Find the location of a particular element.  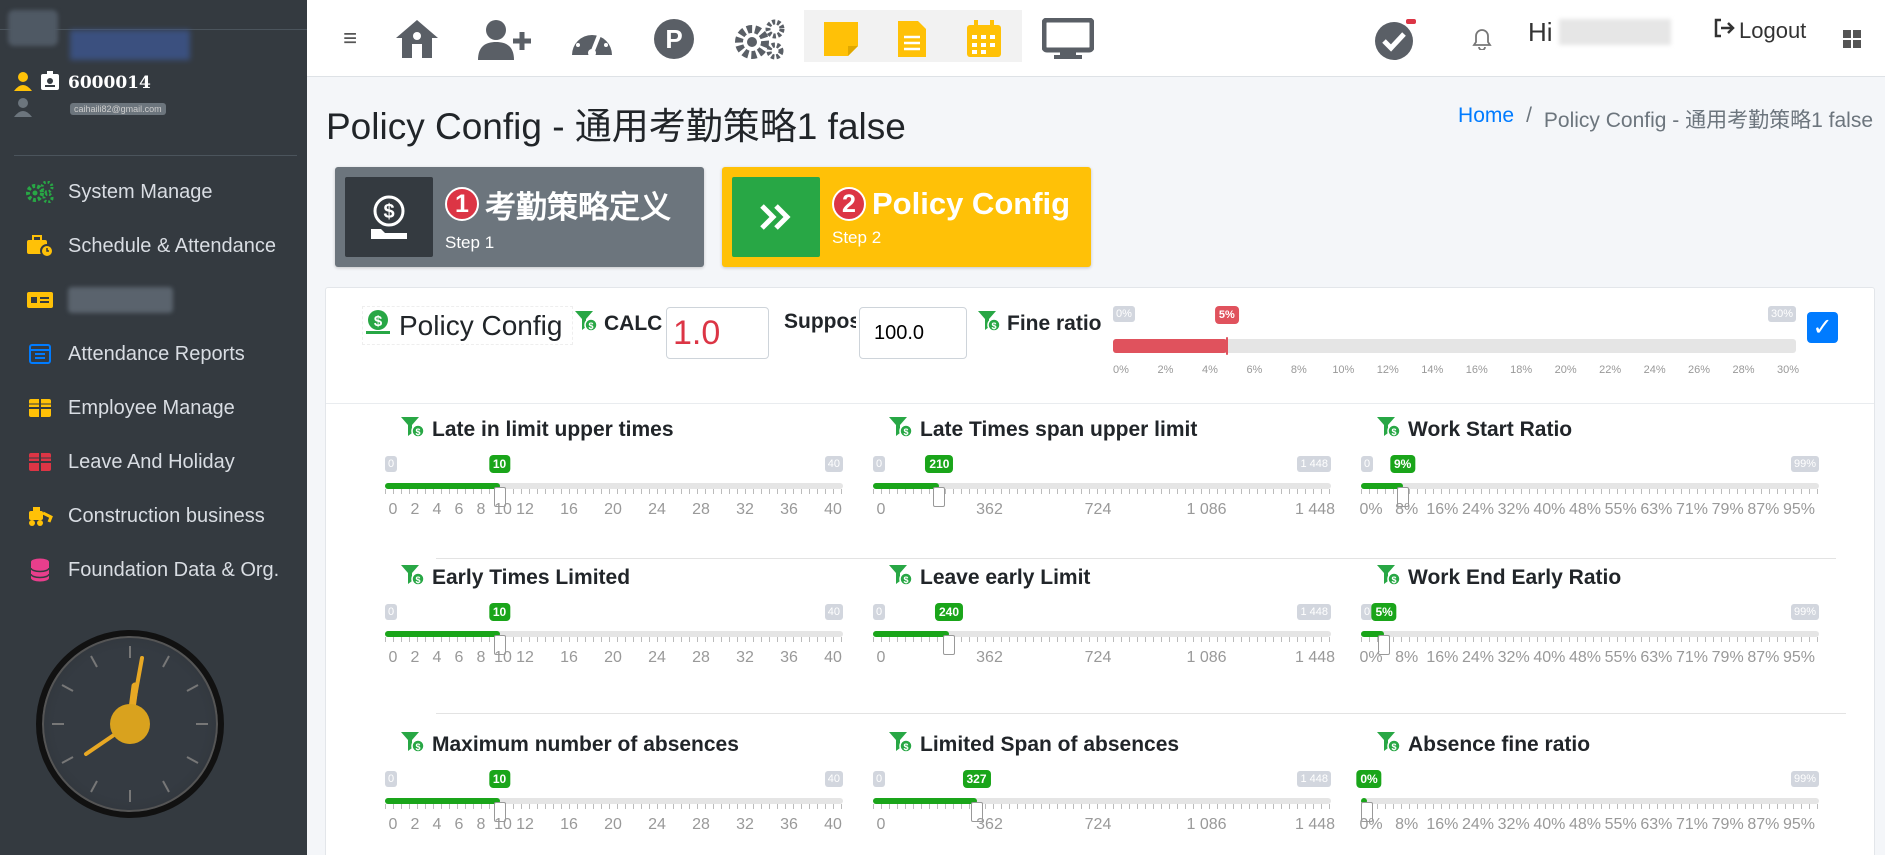

slider-tick-label: 12 is located at coordinates (525, 509).